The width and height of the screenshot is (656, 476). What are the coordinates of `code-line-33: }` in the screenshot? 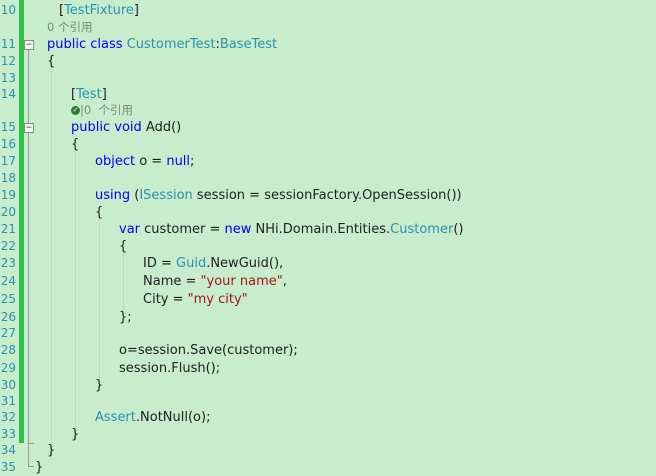 It's located at (75, 434).